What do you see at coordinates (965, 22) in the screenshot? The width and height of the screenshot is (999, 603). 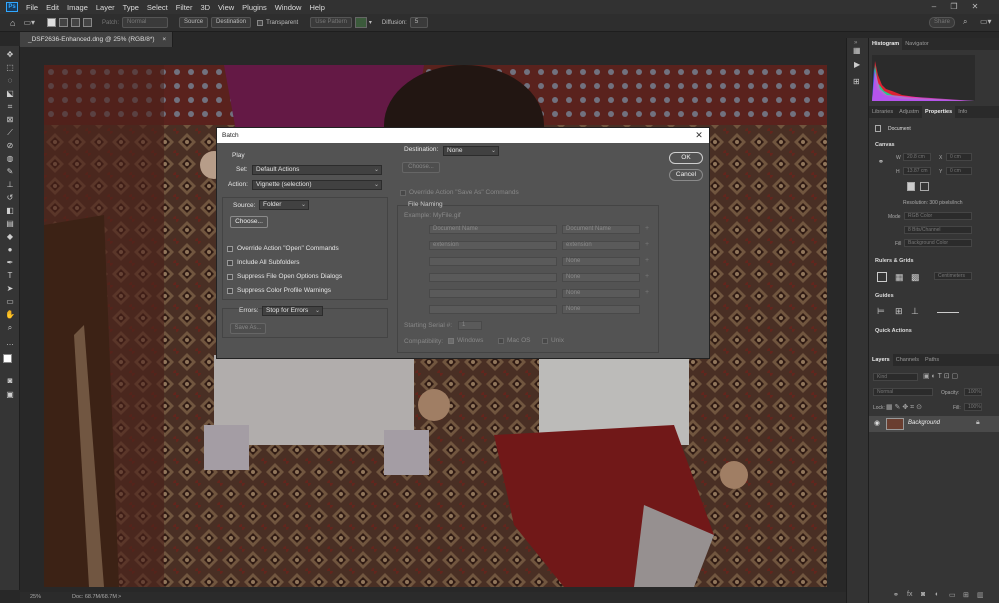 I see `search-icon: ⌕` at bounding box center [965, 22].